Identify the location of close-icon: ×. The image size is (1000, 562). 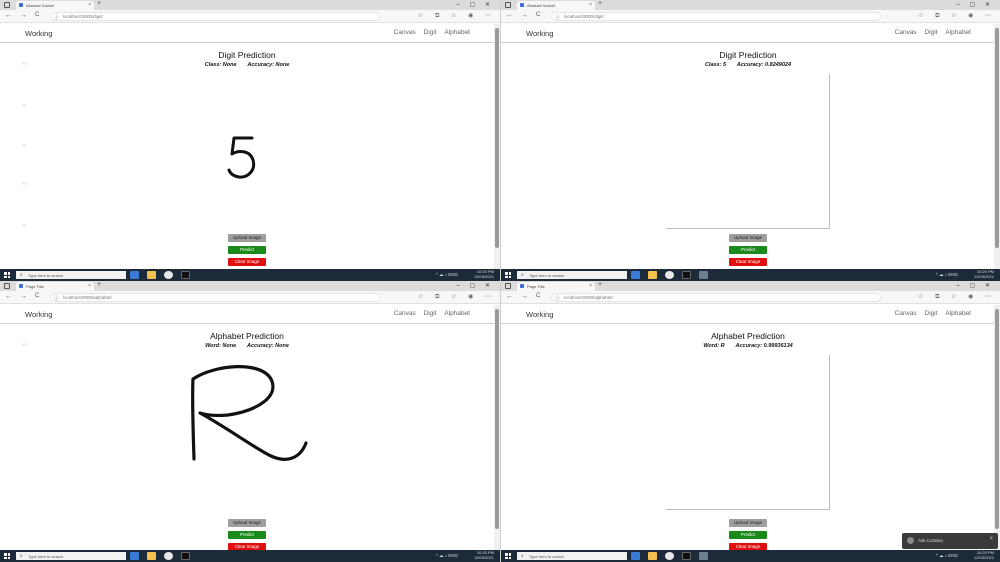
(991, 539).